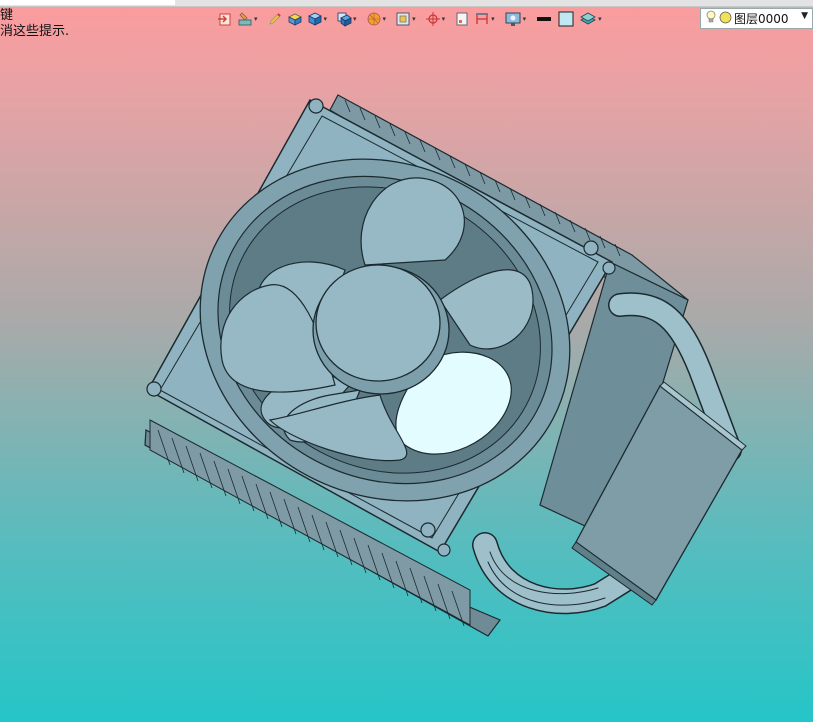 Image resolution: width=813 pixels, height=722 pixels. What do you see at coordinates (405, 19) in the screenshot?
I see `frame-icon: ▾` at bounding box center [405, 19].